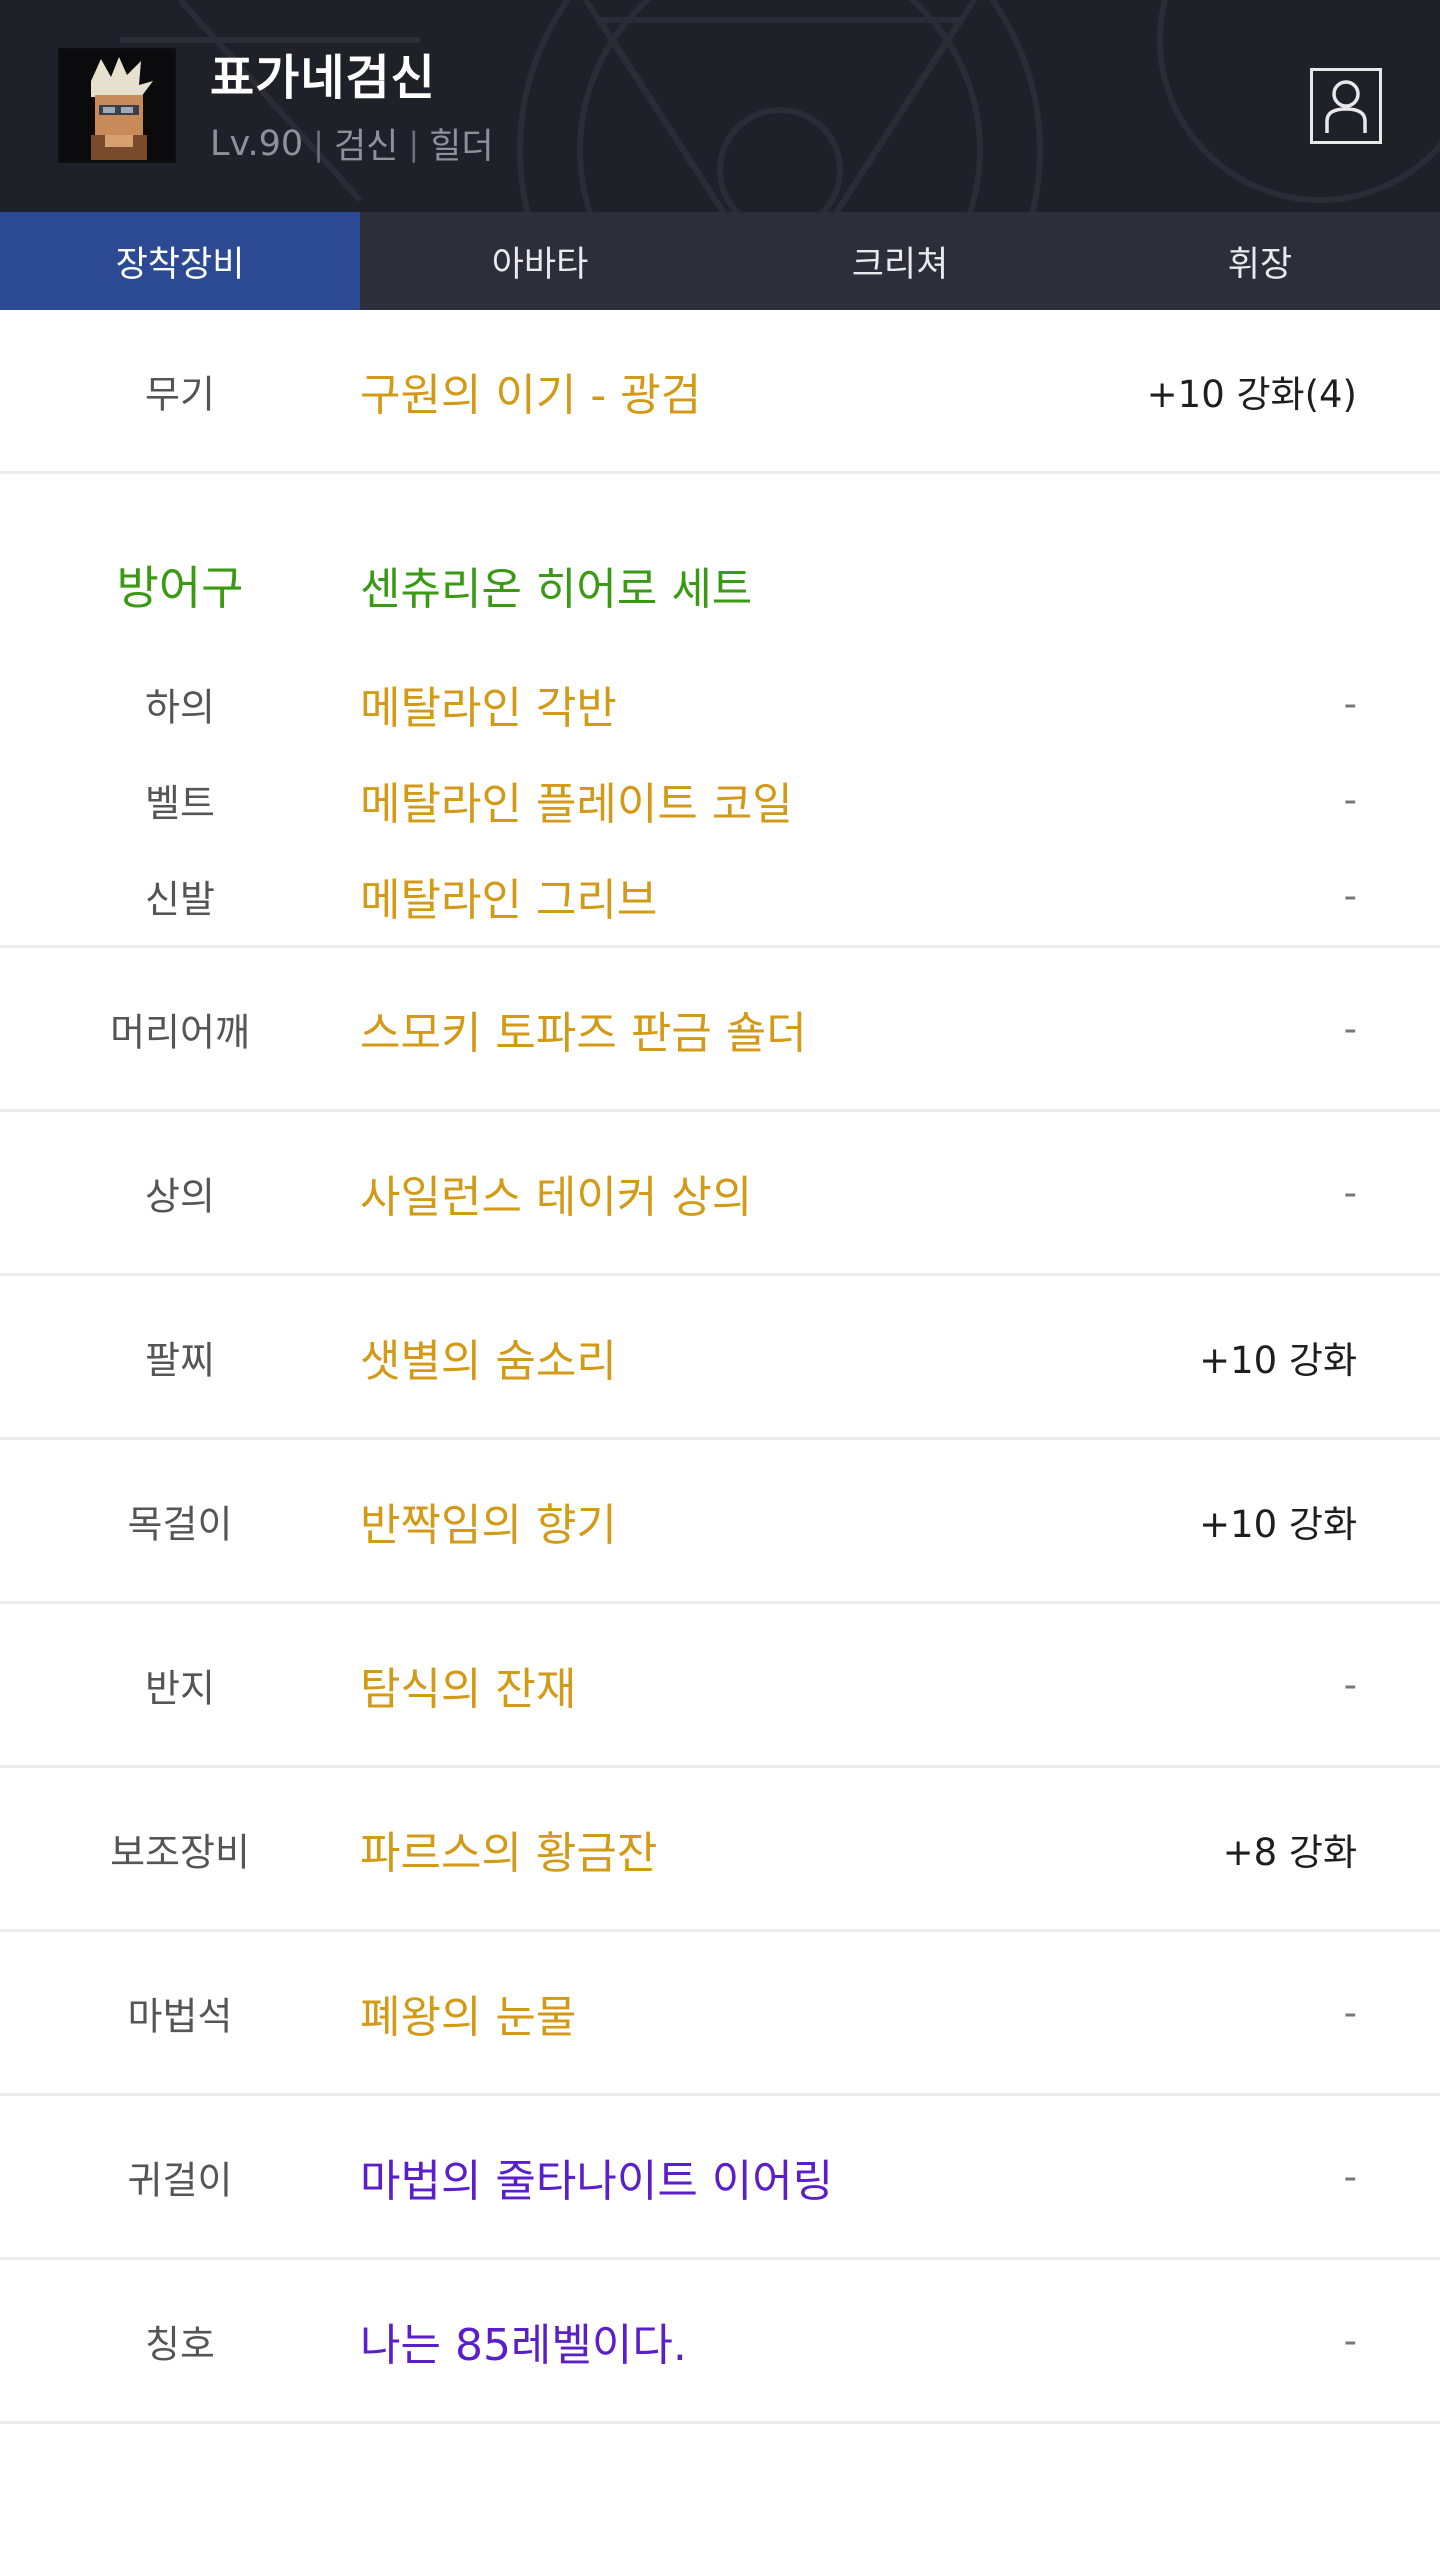 The image size is (1440, 2560). Describe the element at coordinates (461, 147) in the screenshot. I see `character-guild: 힐더` at that location.